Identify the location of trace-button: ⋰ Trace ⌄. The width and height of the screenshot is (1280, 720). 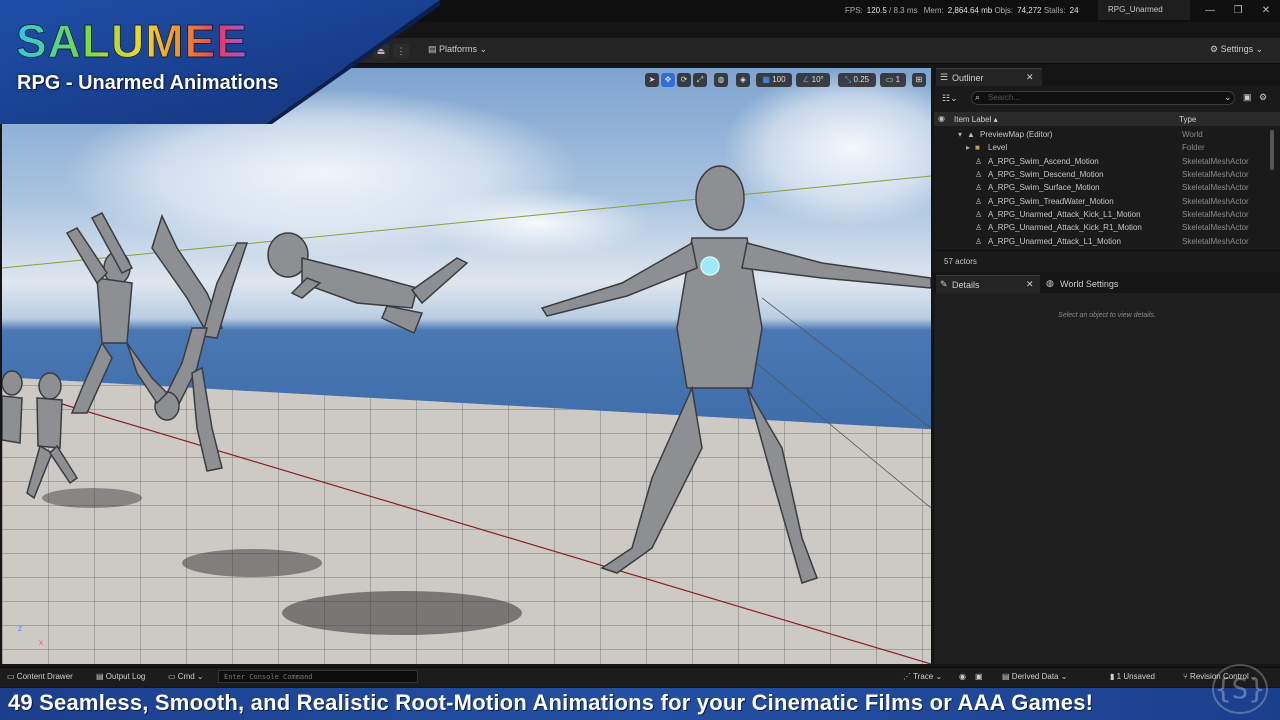
(922, 676).